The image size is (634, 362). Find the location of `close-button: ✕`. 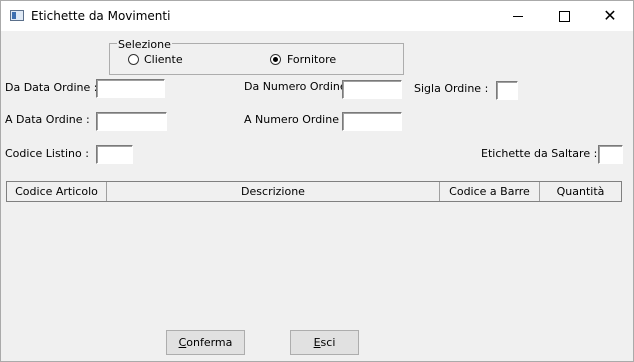

close-button: ✕ is located at coordinates (610, 16).